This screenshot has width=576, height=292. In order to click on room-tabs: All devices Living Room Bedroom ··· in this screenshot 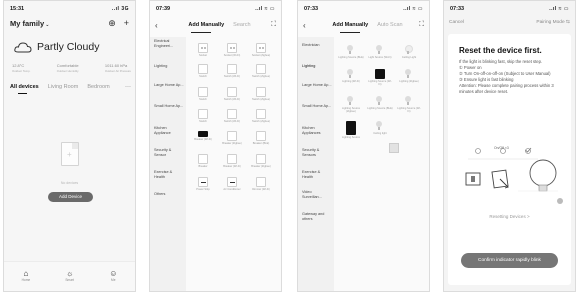, I will do `click(70, 87)`.